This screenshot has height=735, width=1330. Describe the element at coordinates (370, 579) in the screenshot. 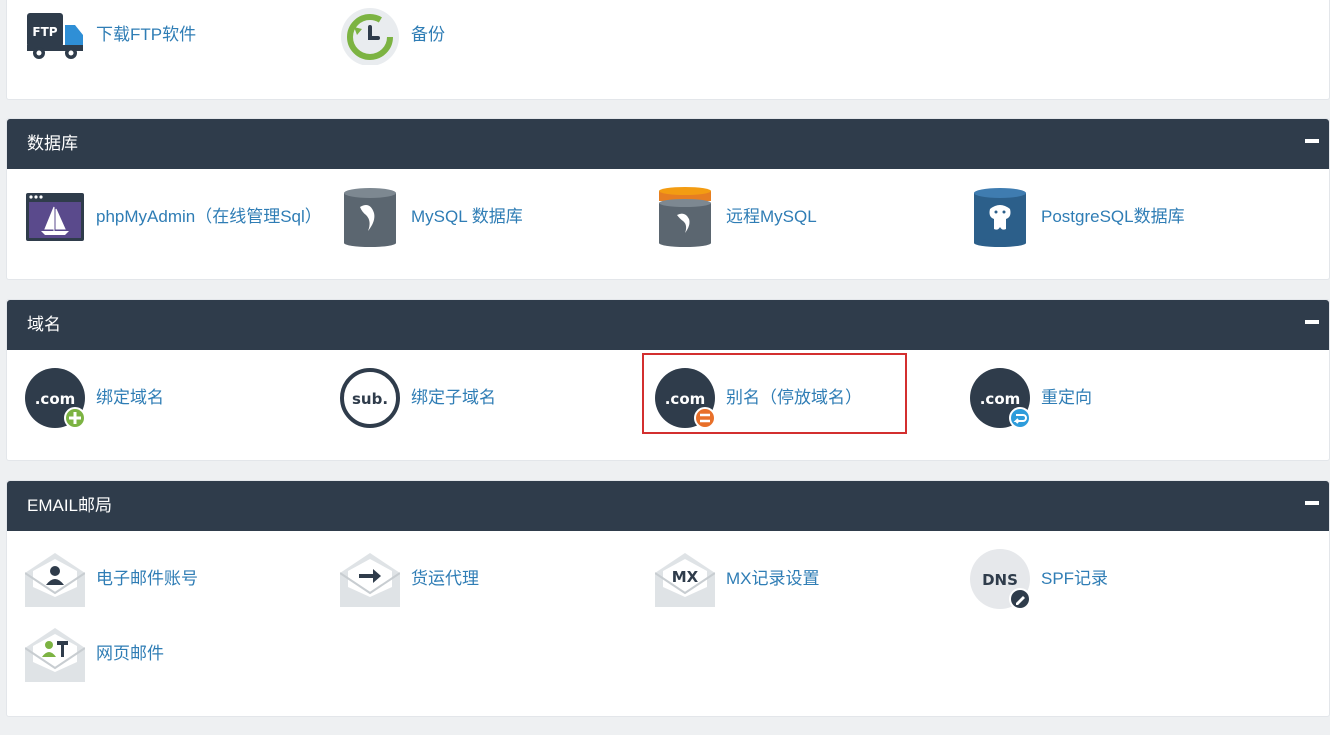

I see `forwarder-icon` at that location.